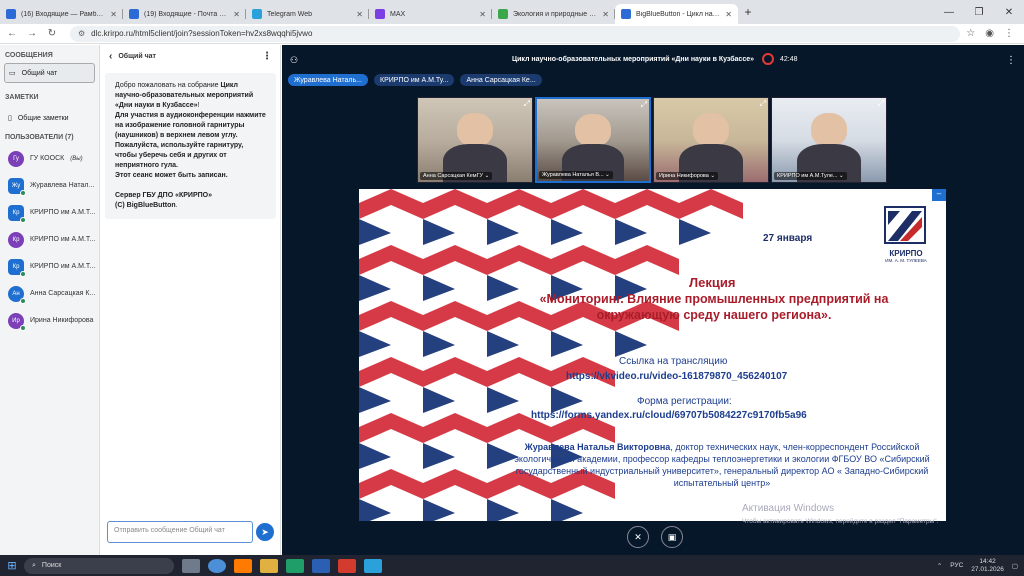  I want to click on profile-icon: ◉, so click(989, 33).